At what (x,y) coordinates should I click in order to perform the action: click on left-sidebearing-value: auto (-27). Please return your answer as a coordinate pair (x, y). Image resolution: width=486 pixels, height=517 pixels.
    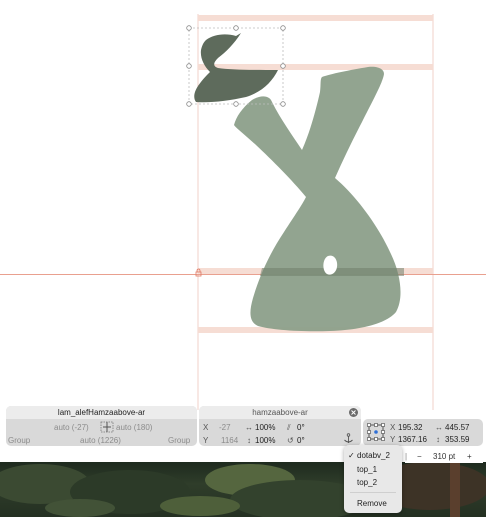
    Looking at the image, I should click on (71, 427).